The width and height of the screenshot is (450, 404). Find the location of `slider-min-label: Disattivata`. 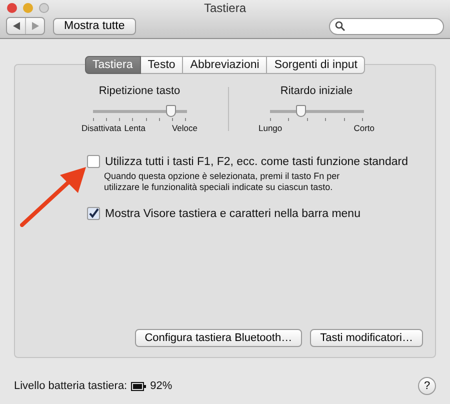

slider-min-label: Disattivata is located at coordinates (102, 128).